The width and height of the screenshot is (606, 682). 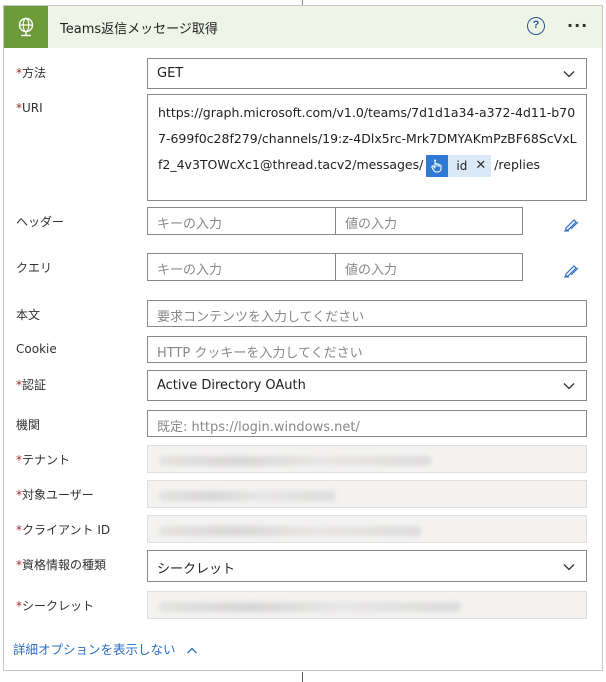 I want to click on credential-type-label: *資格情報の種類, so click(x=61, y=565).